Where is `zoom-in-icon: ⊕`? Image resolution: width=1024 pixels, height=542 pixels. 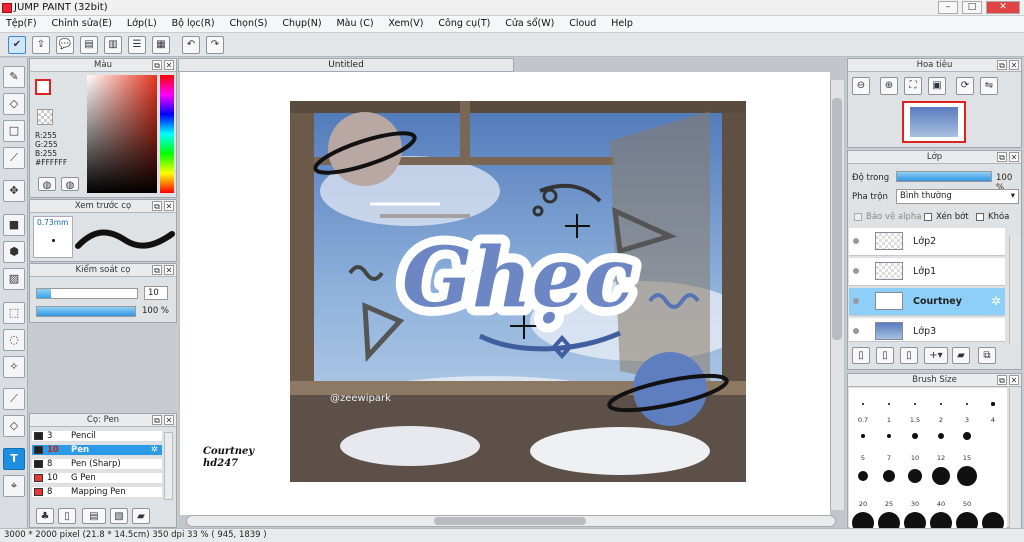 zoom-in-icon: ⊕ is located at coordinates (889, 86).